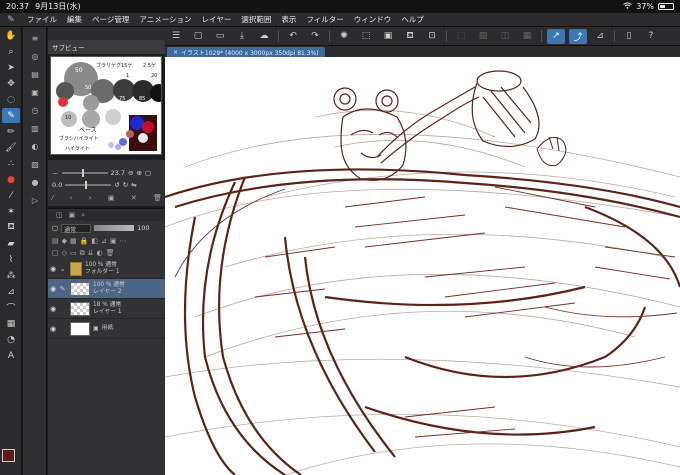 Image resolution: width=680 pixels, height=475 pixels. I want to click on ruler-snap-icon: ⊿, so click(600, 36).